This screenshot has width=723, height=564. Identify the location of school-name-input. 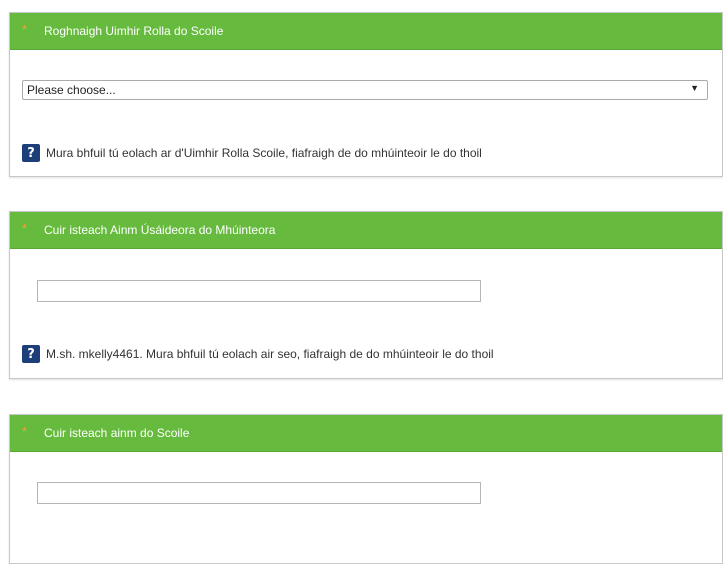
(259, 493).